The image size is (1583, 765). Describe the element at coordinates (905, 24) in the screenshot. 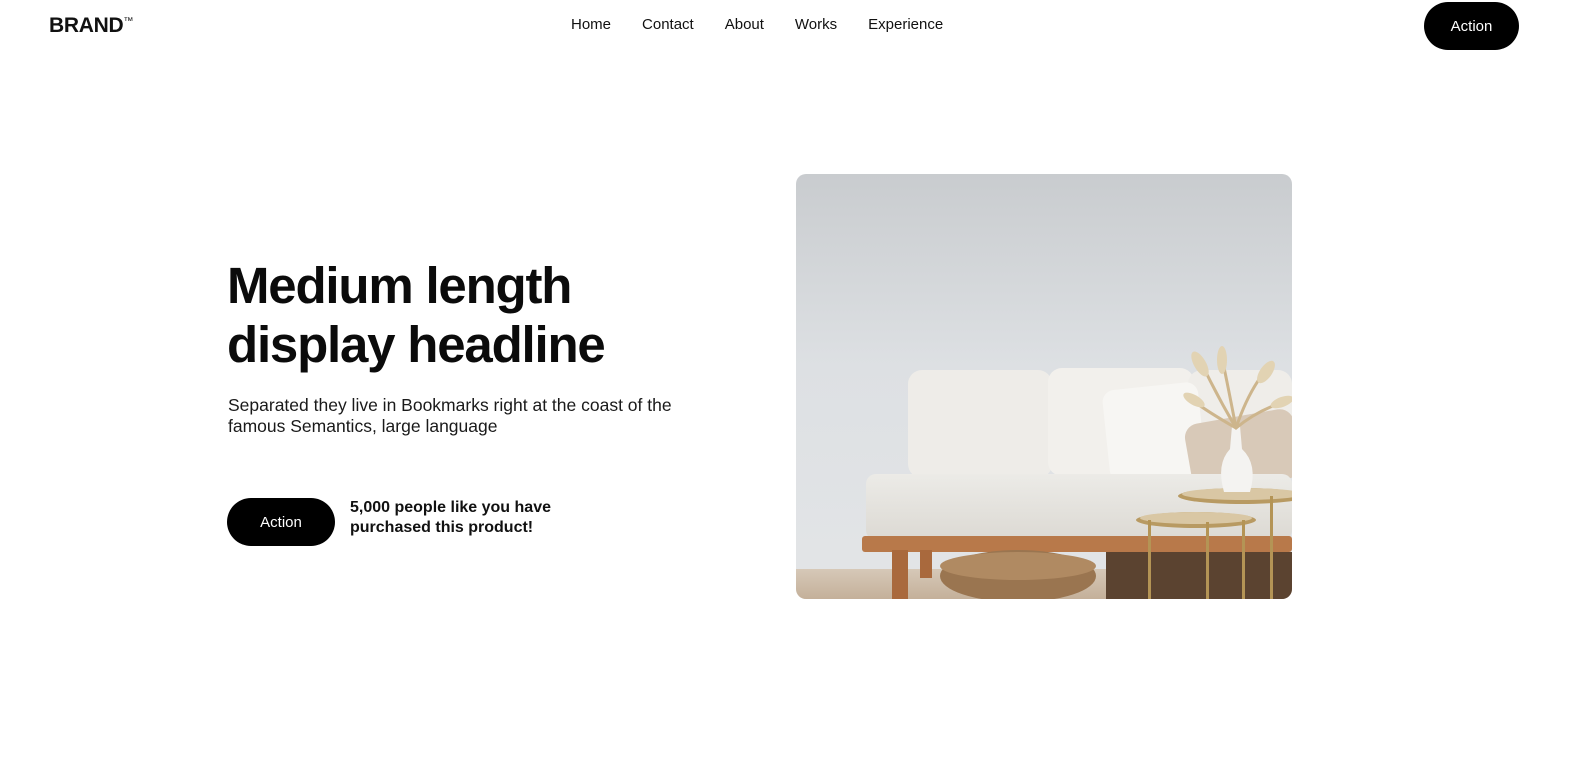

I see `nav-link-experience: Experience` at that location.